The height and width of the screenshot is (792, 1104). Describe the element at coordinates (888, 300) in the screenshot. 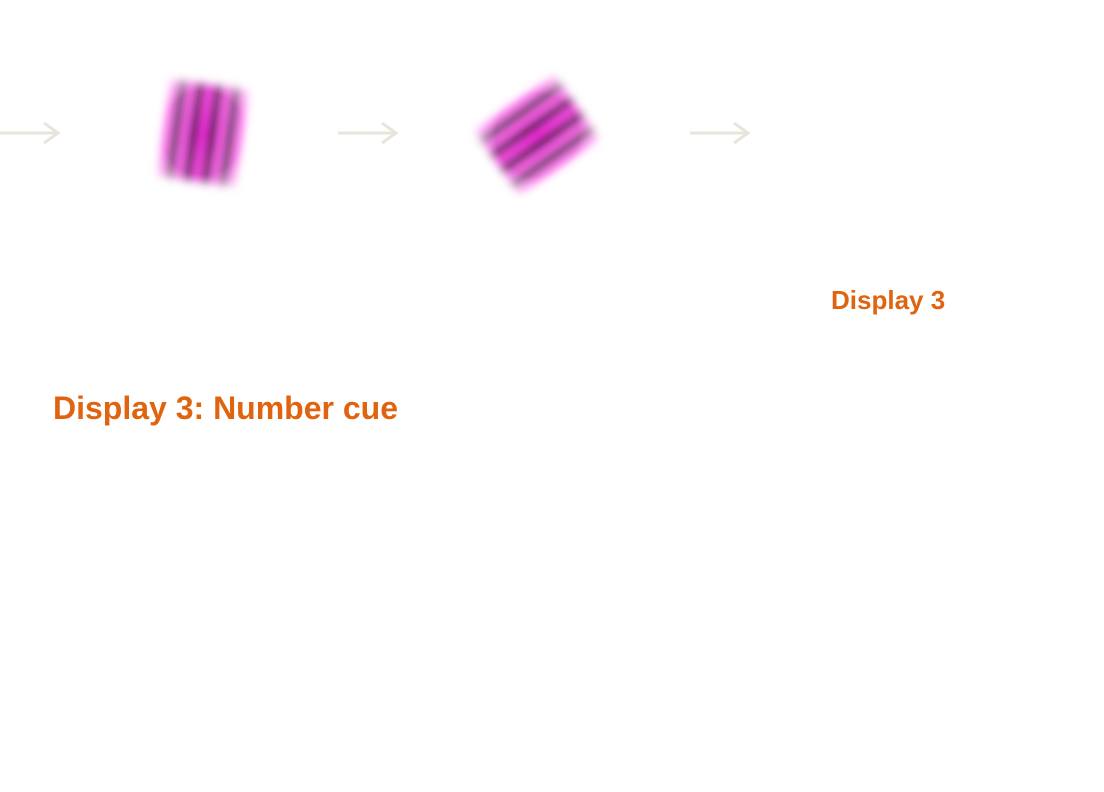

I see `display-label: Display 3` at that location.